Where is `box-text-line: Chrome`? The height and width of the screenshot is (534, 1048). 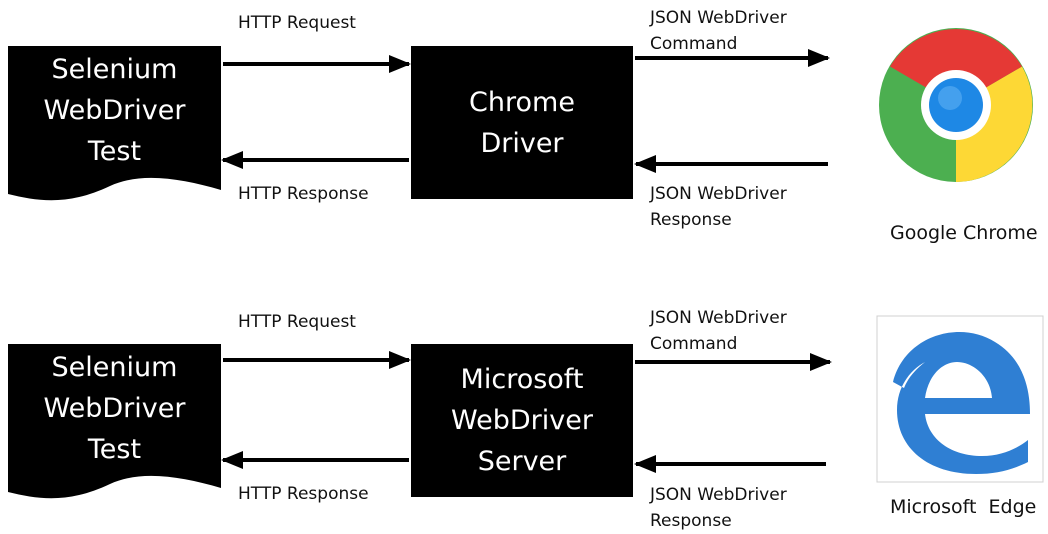
box-text-line: Chrome is located at coordinates (522, 102).